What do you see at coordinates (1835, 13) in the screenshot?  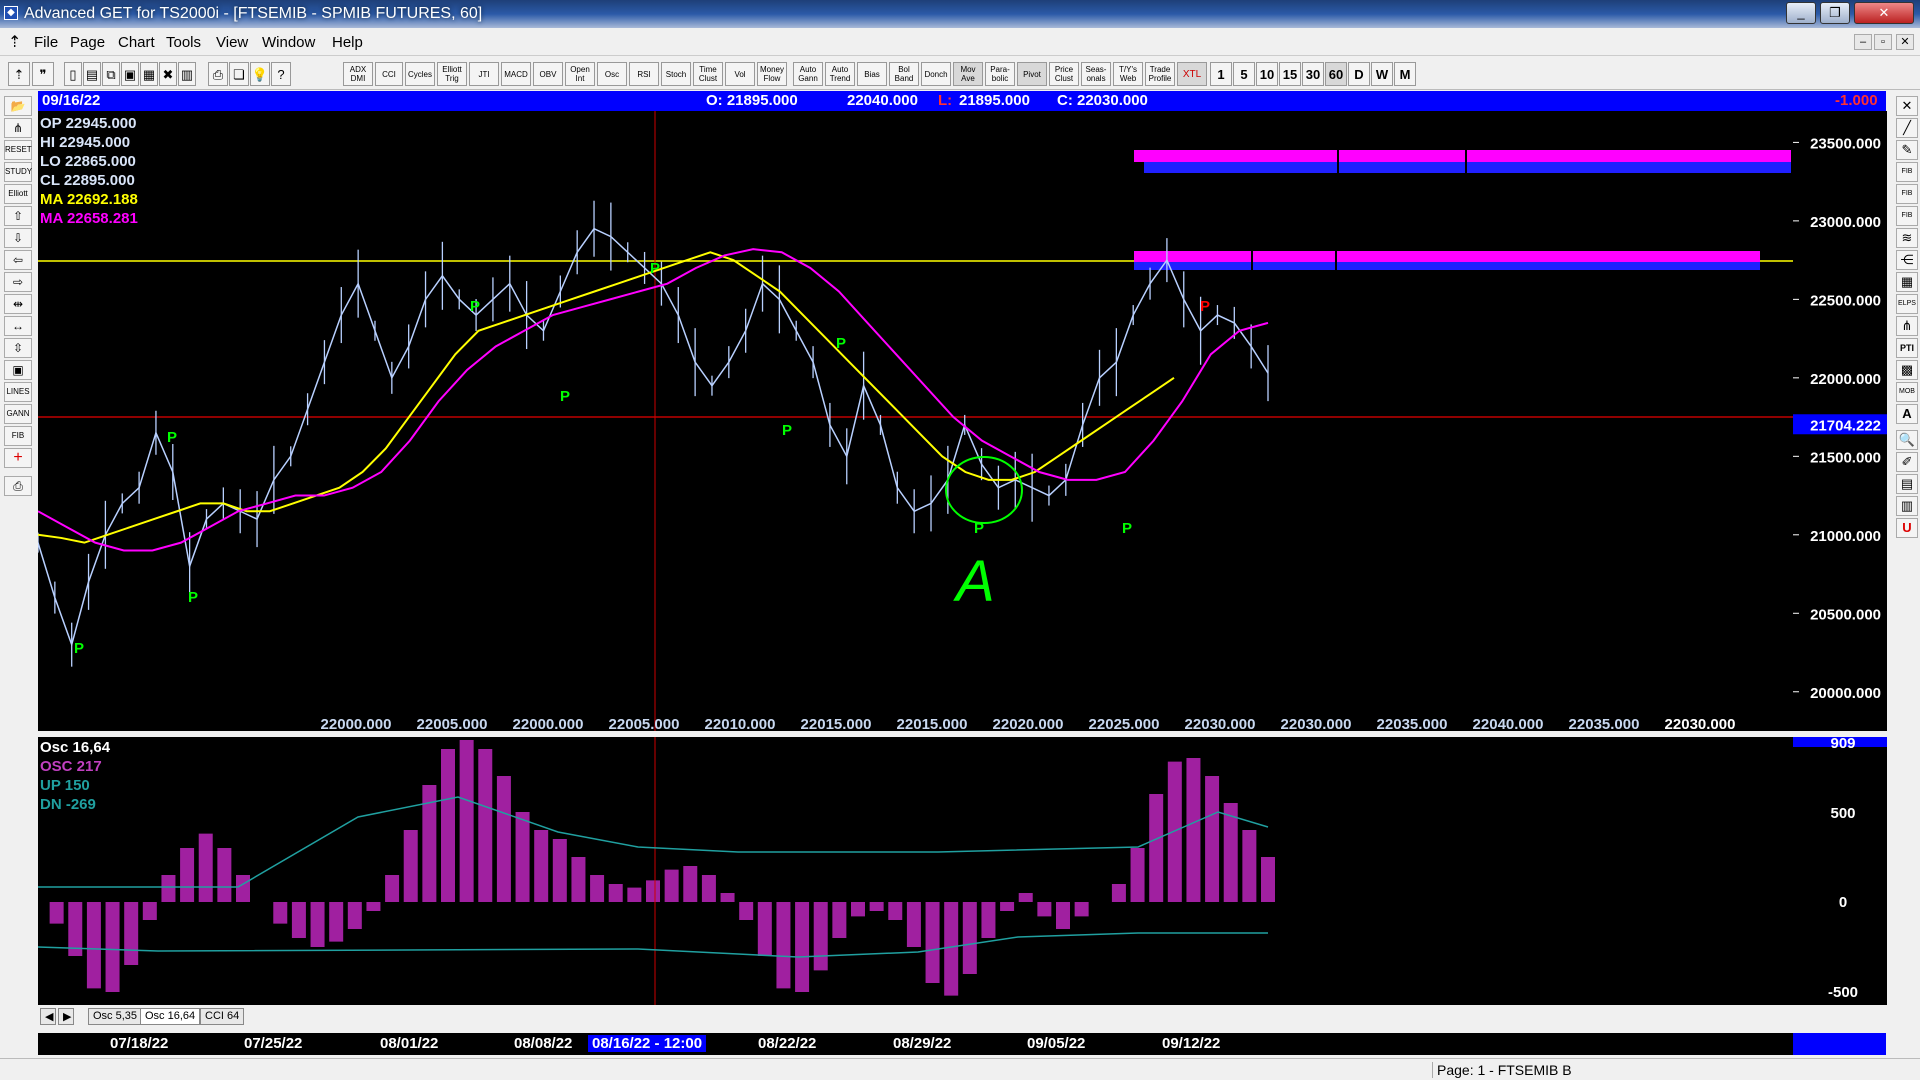 I see `maximize-button: ❐` at bounding box center [1835, 13].